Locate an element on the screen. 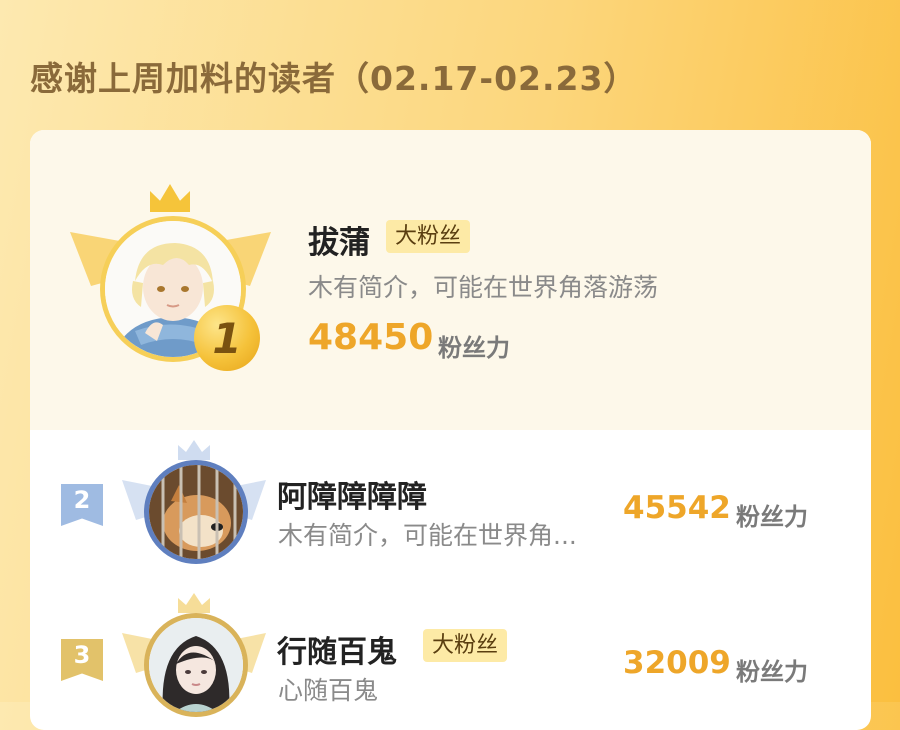 The width and height of the screenshot is (900, 730). rank-2-flag-icon: 2 is located at coordinates (82, 505).